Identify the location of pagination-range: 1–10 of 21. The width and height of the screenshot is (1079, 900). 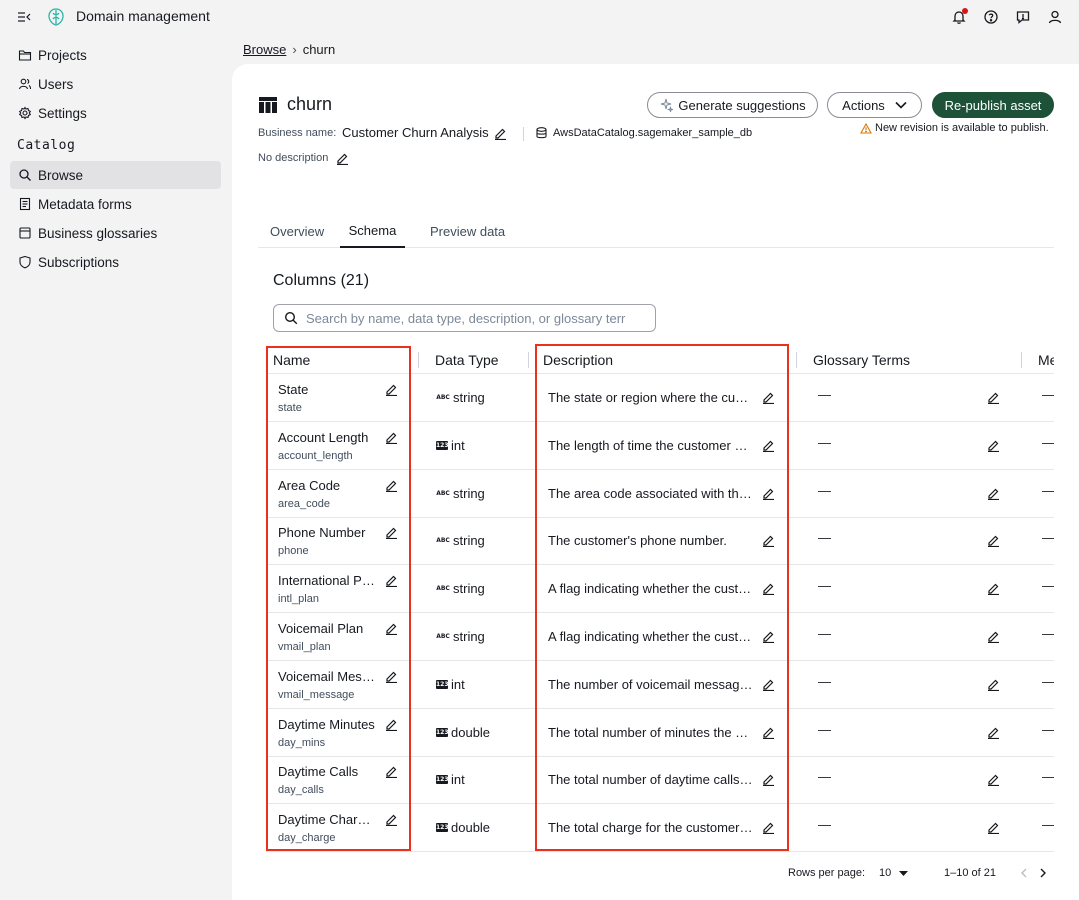
(970, 873).